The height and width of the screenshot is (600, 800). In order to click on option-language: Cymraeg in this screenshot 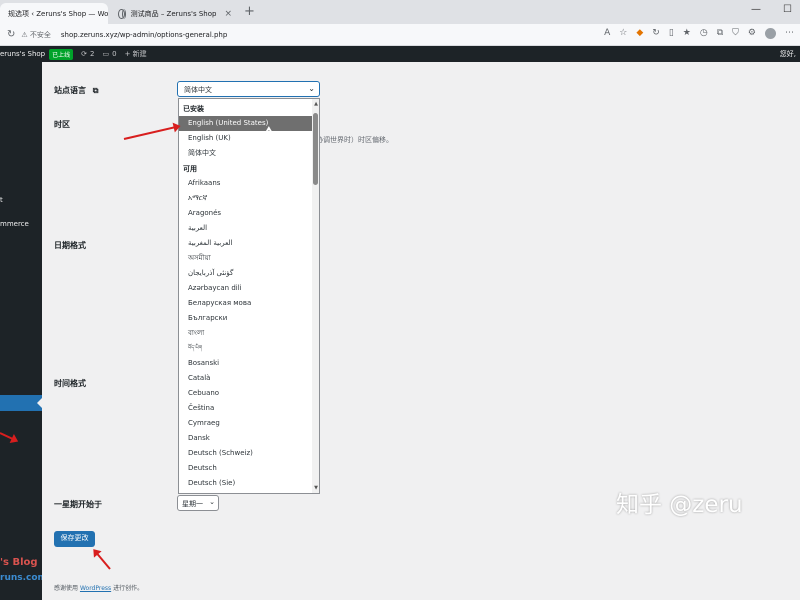, I will do `click(246, 423)`.